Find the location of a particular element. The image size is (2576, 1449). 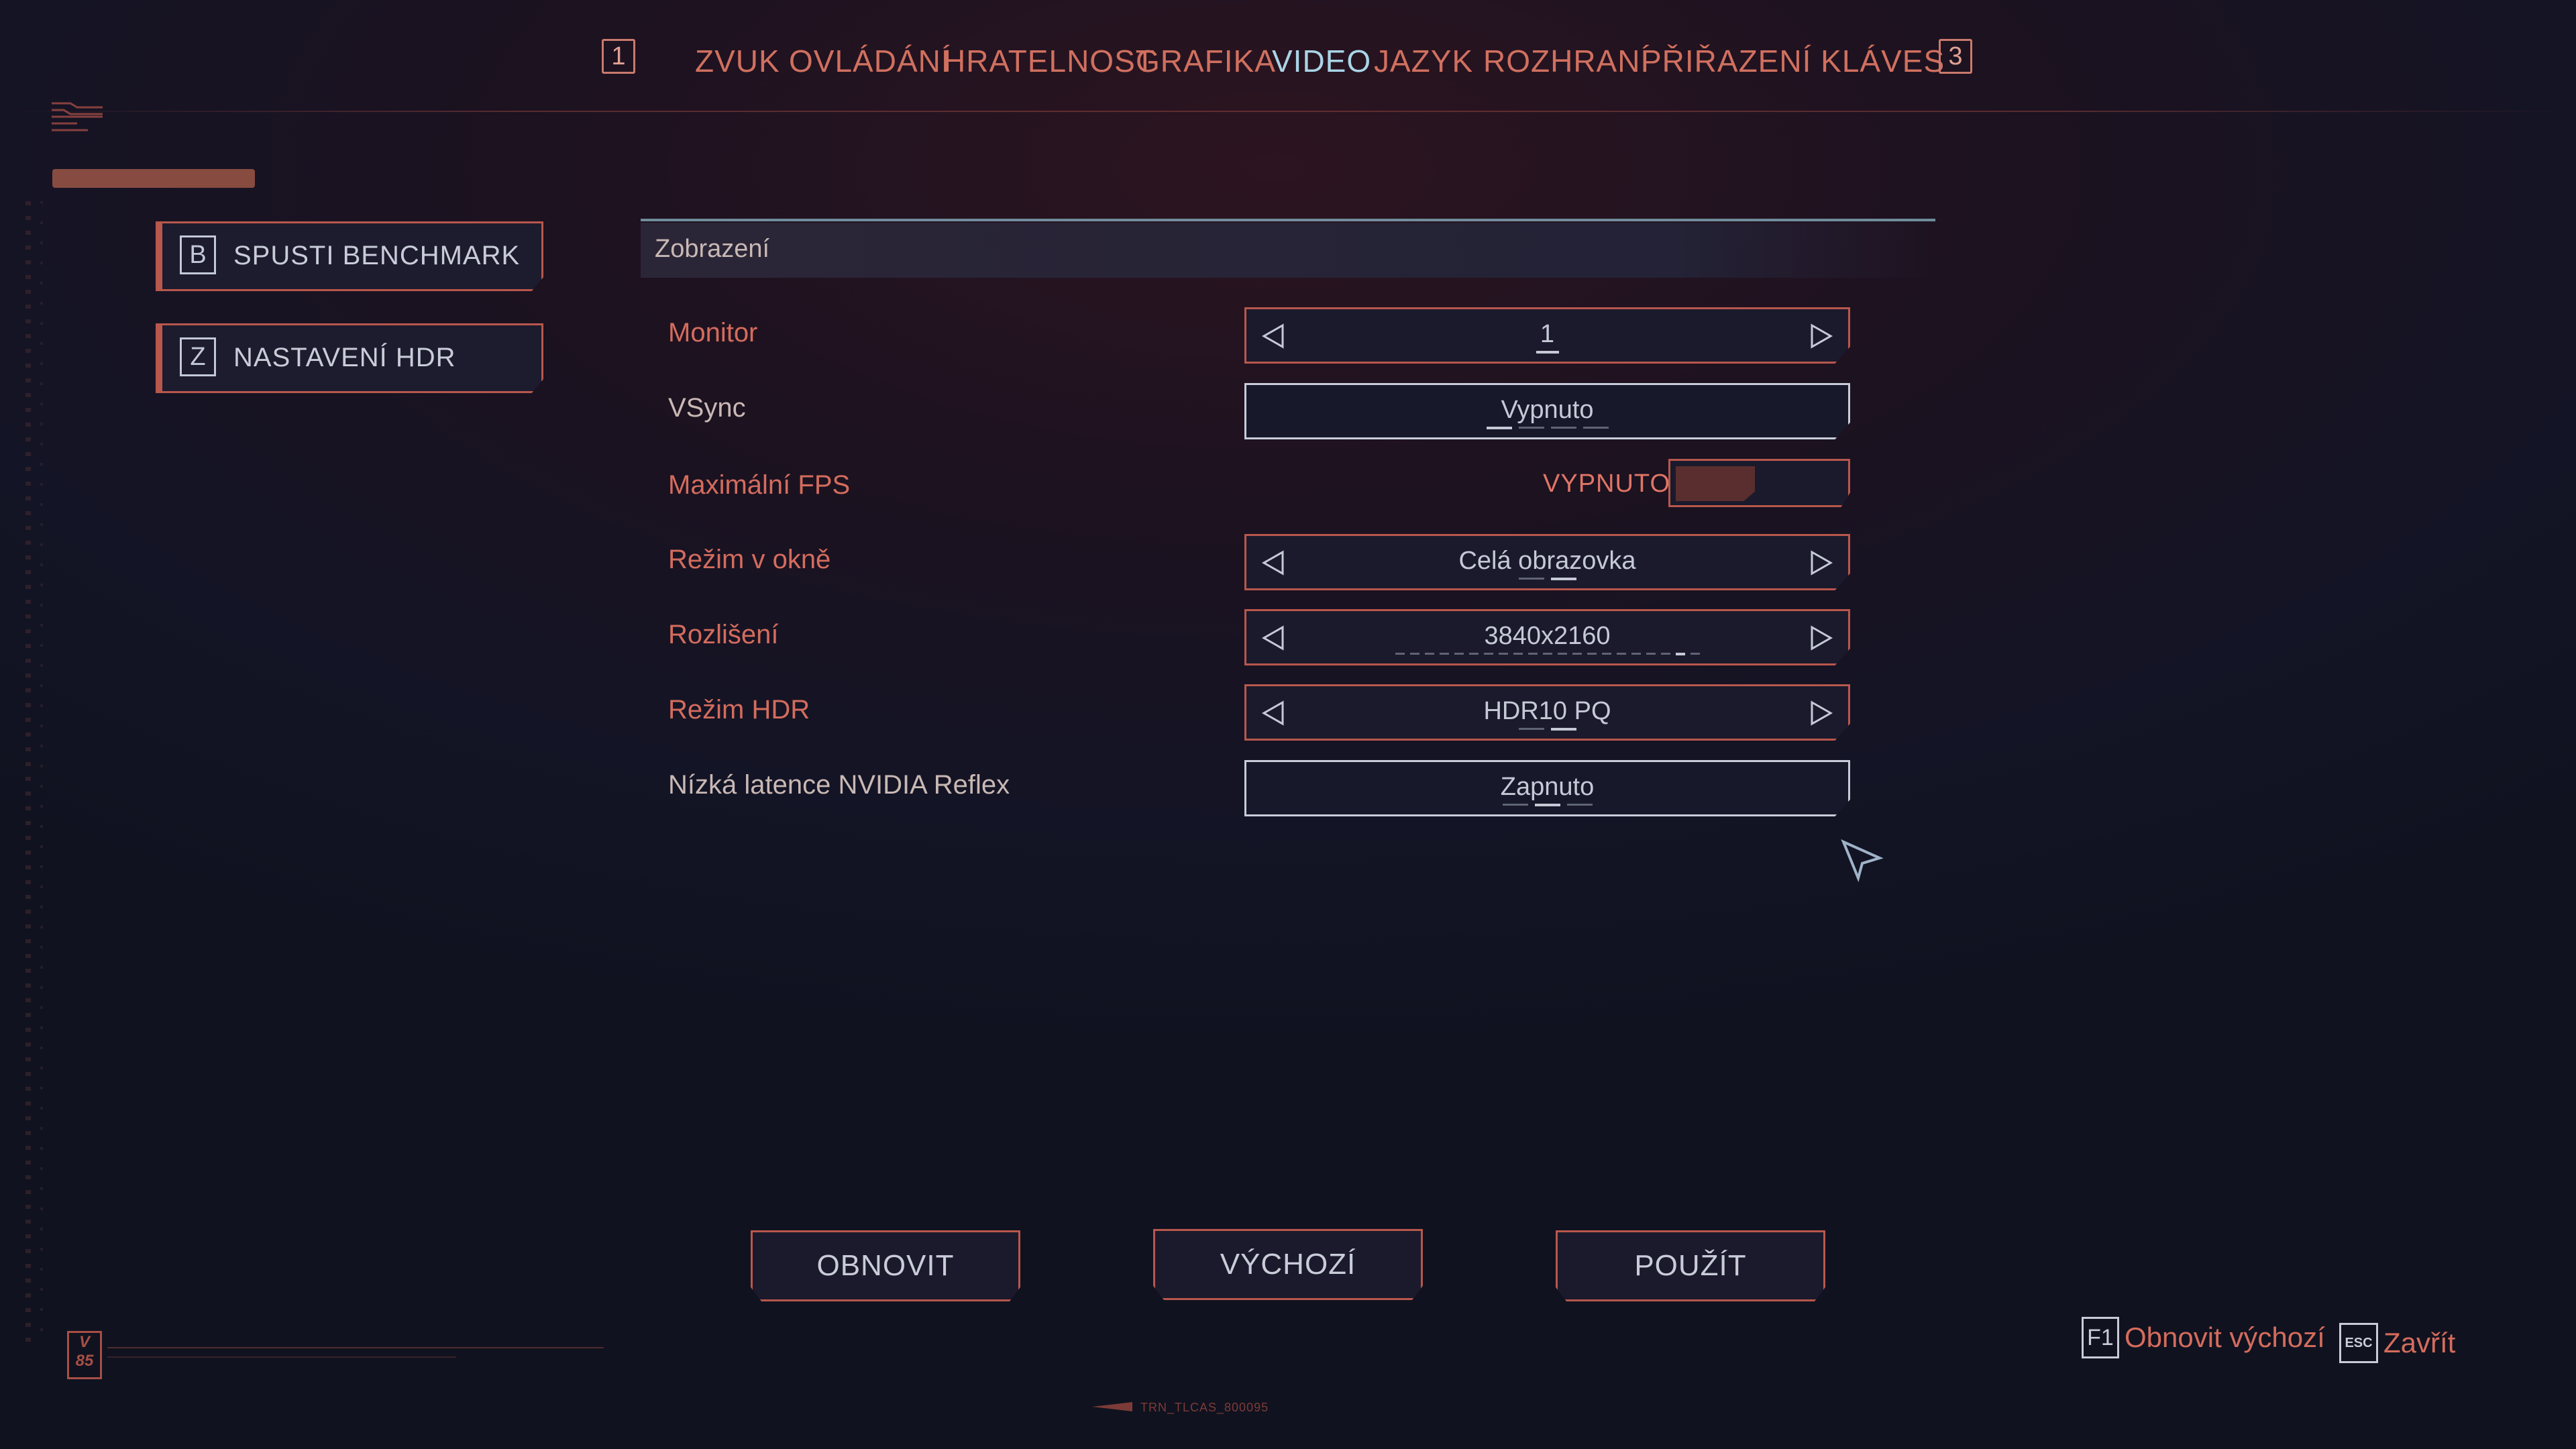

window-mode-selector: Celá obrazovka is located at coordinates (1547, 562).